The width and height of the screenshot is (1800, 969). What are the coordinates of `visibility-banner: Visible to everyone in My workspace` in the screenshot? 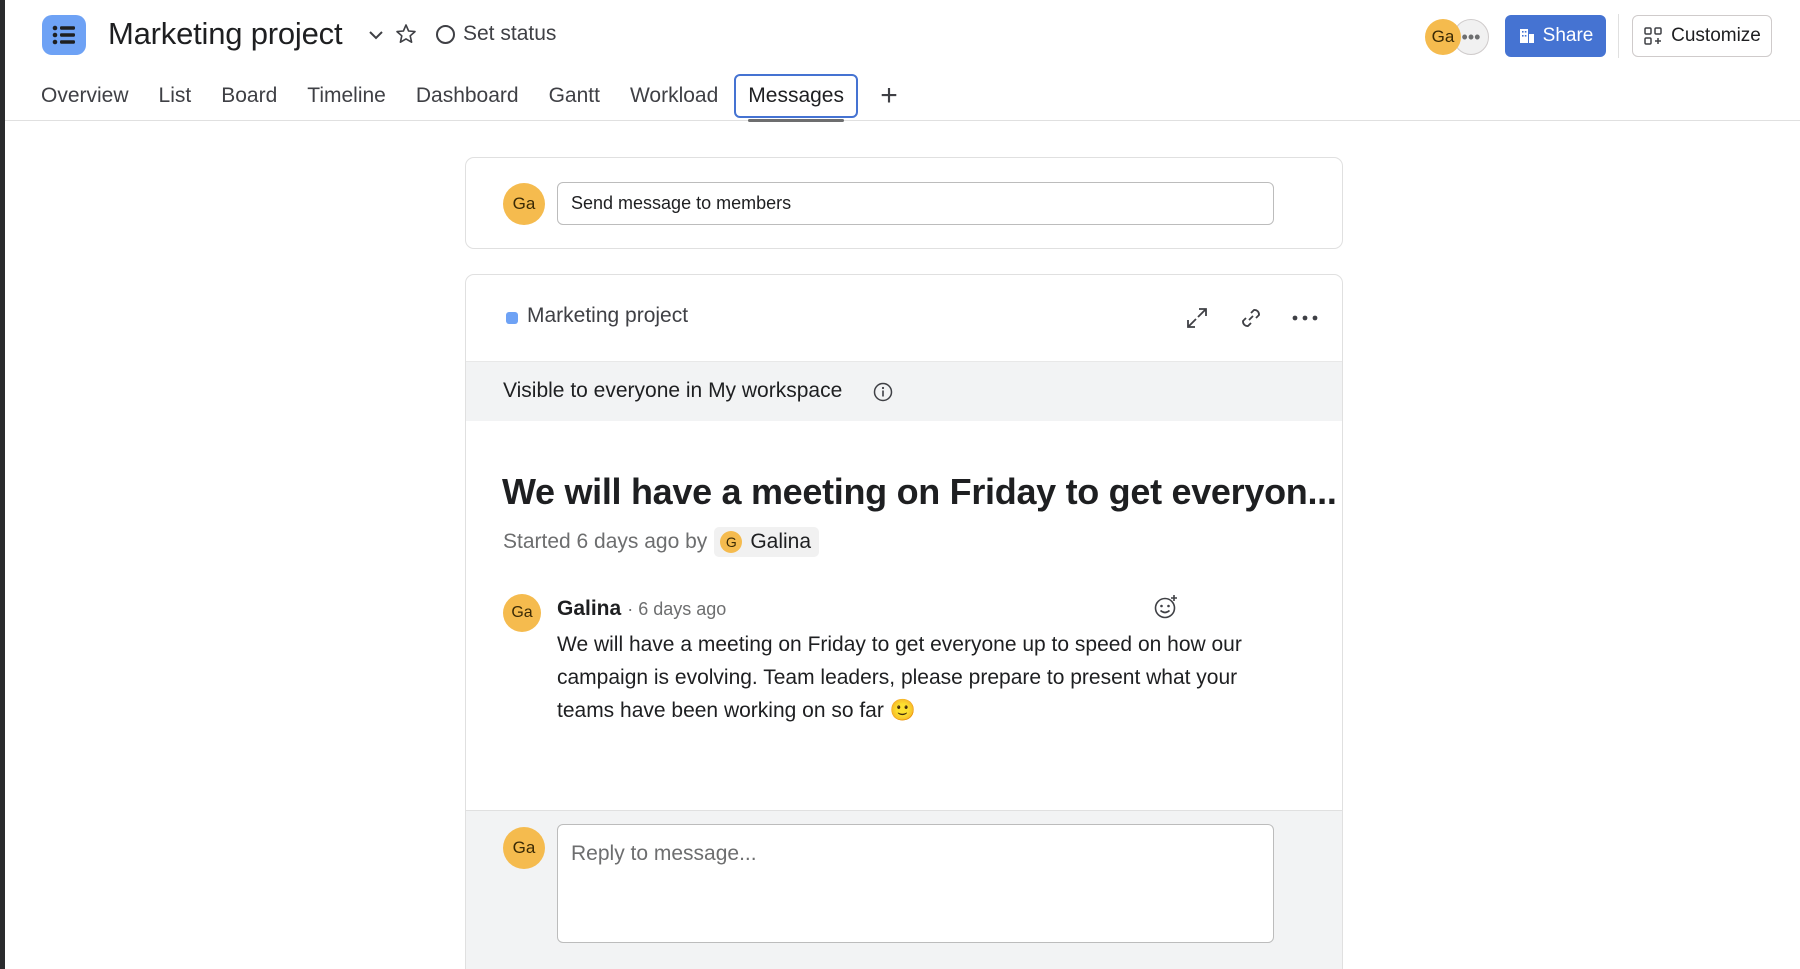 It's located at (904, 391).